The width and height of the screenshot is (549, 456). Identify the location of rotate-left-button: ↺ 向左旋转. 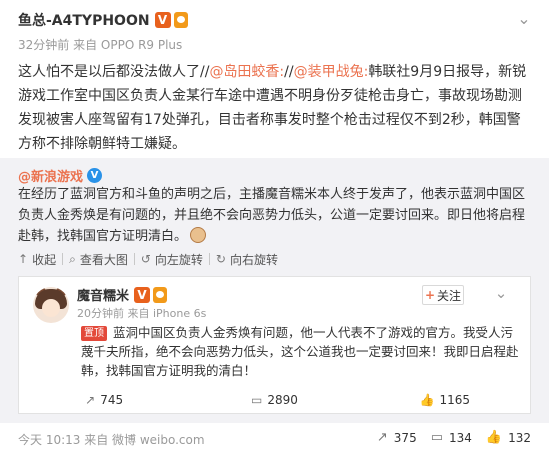
(172, 259).